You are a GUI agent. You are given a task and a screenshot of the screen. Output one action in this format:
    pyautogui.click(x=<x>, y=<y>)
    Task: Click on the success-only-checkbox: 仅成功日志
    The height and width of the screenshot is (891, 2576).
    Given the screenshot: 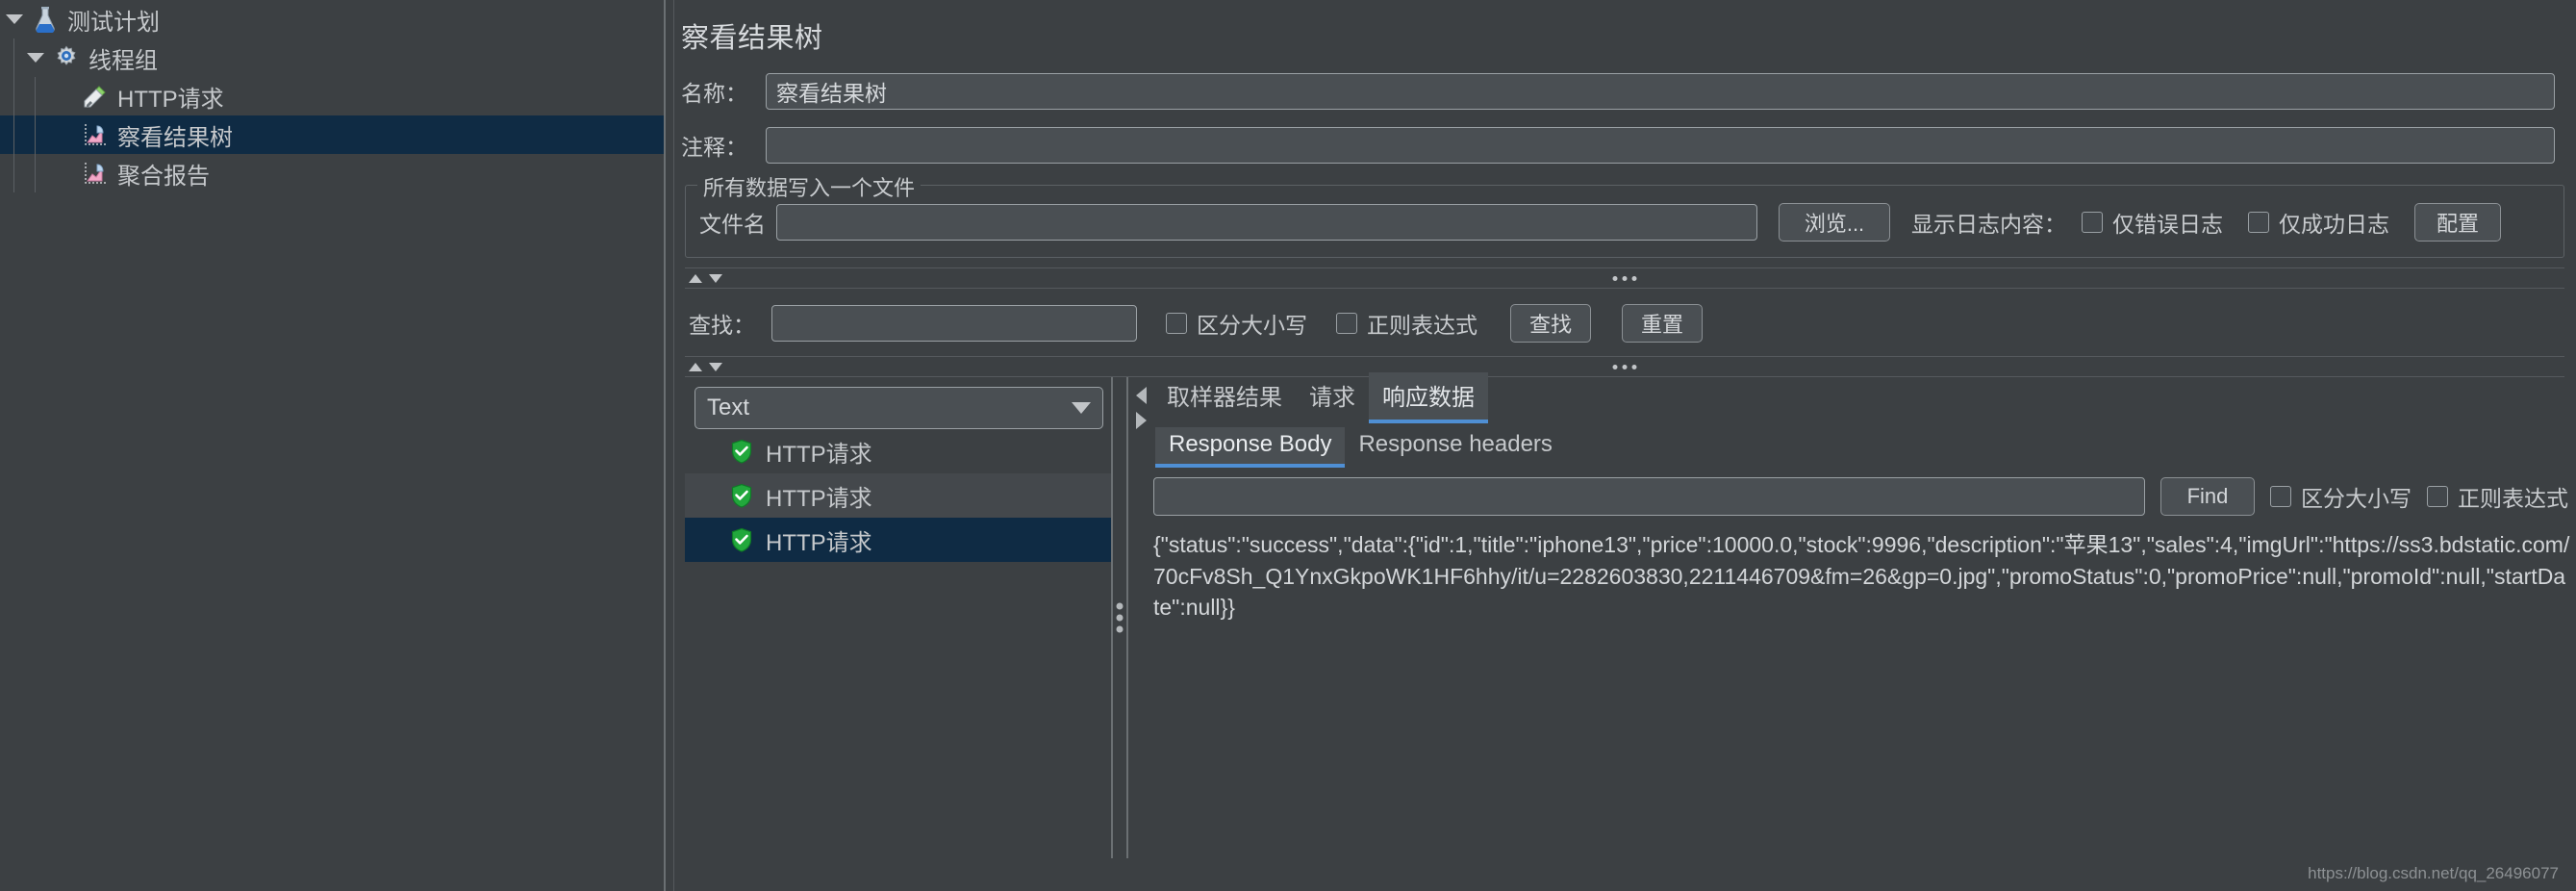 What is the action you would take?
    pyautogui.click(x=2318, y=222)
    